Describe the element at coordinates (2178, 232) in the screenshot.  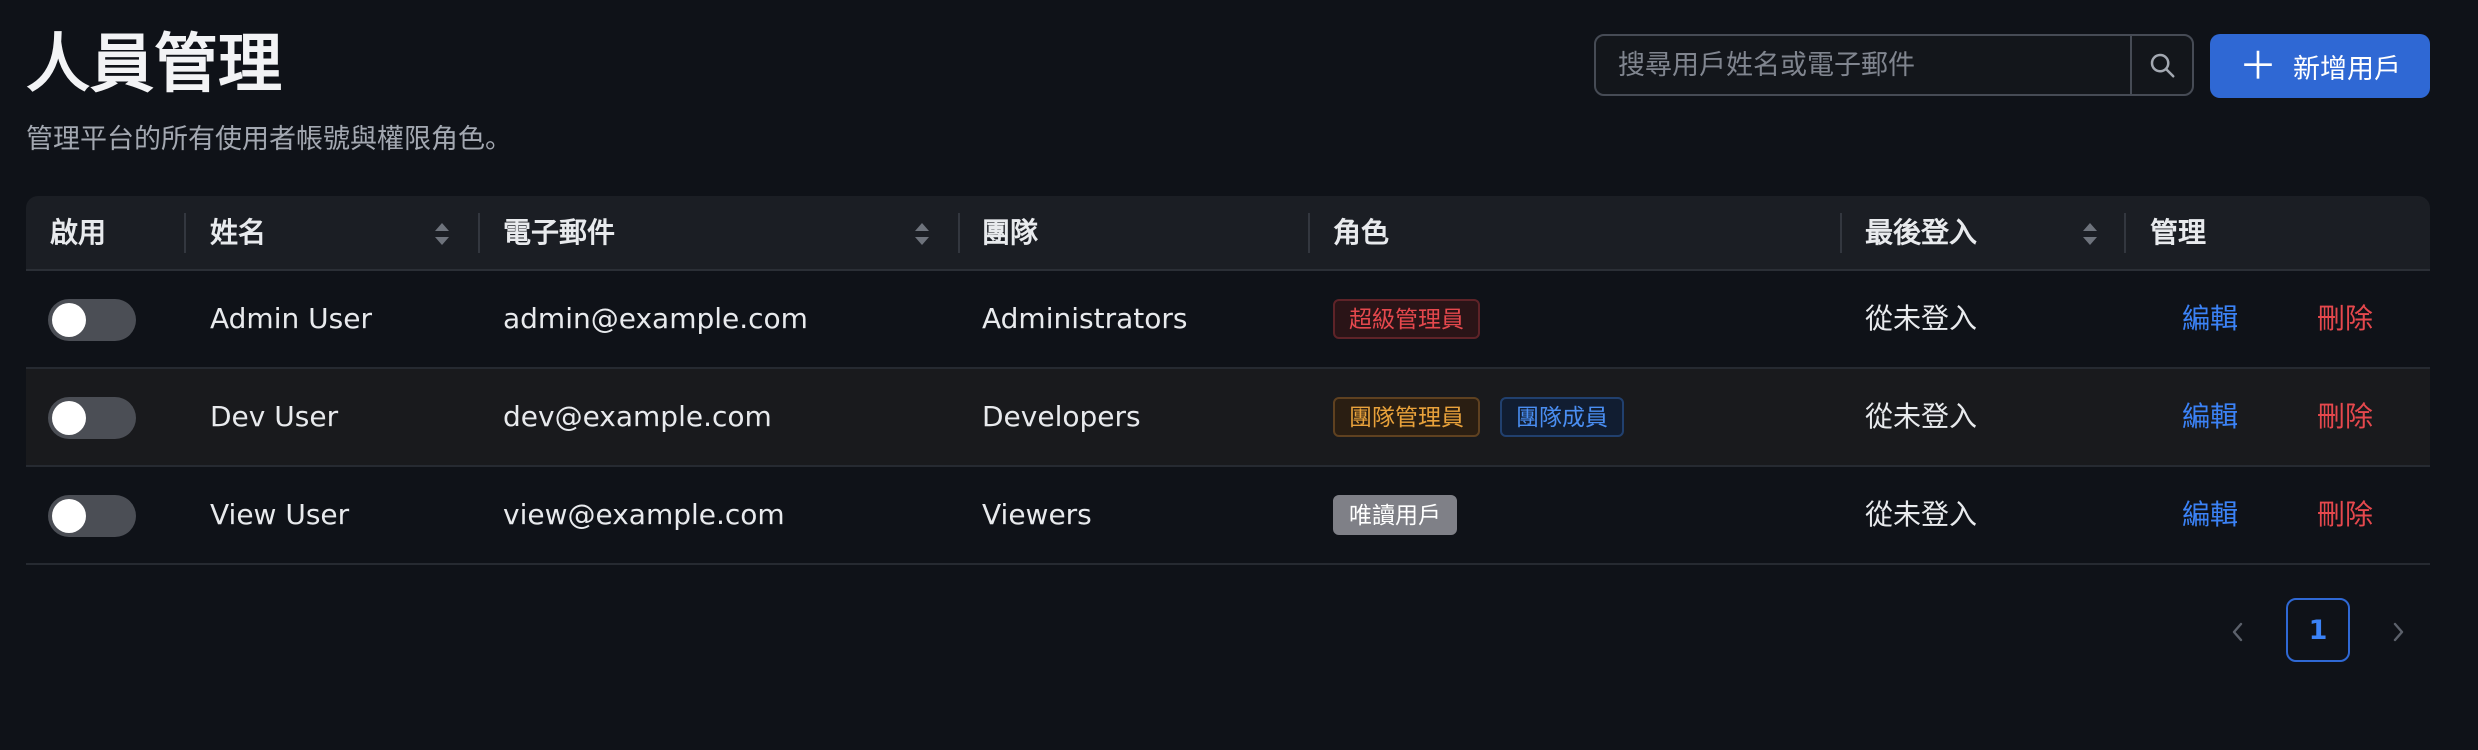
I see `column-header-actions: 管理` at that location.